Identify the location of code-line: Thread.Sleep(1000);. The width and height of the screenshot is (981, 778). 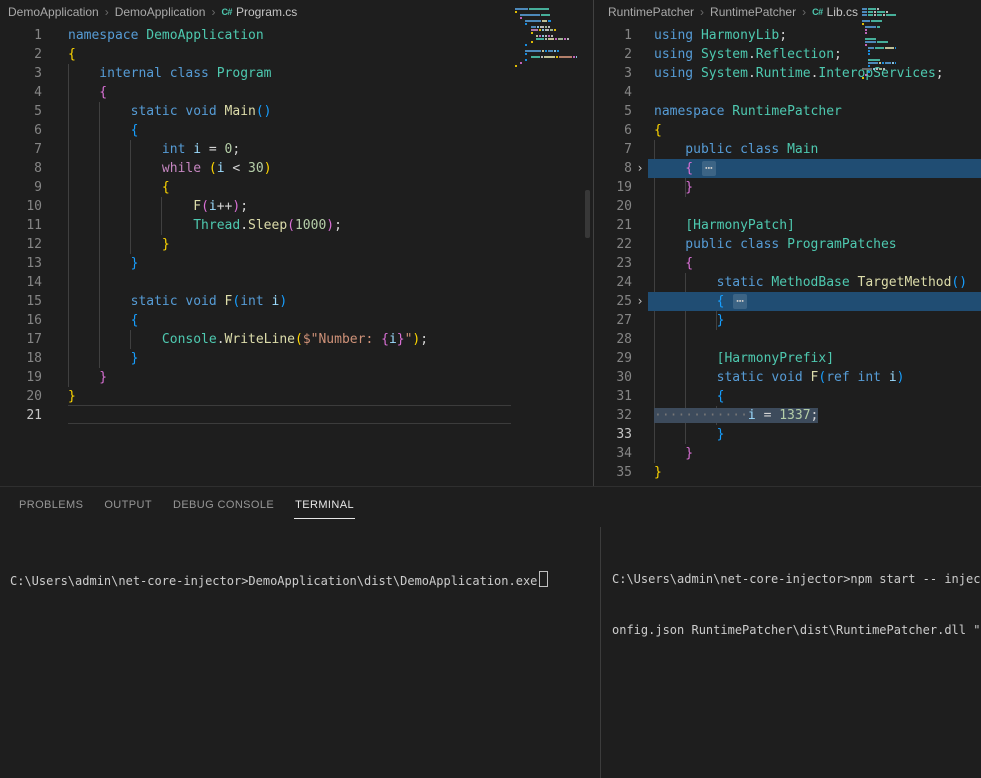
(330, 225).